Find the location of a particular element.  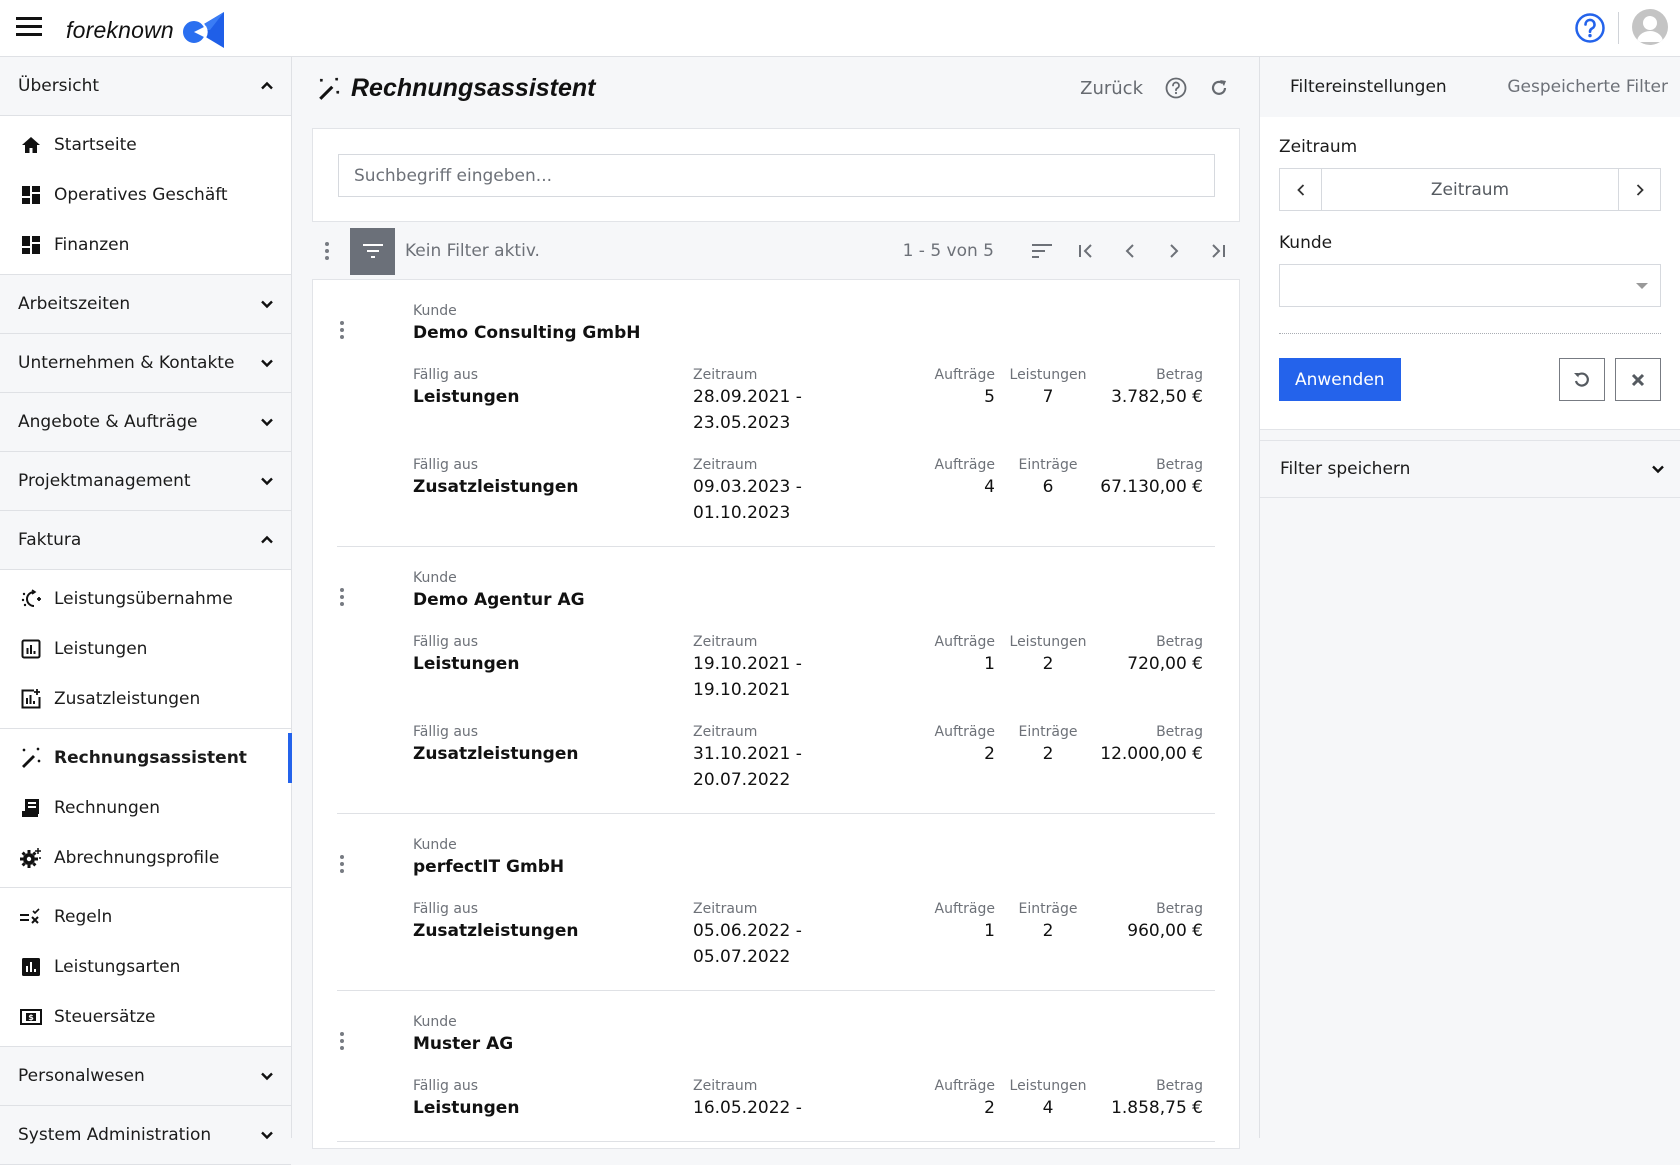

sidebar-section-unternehmen-kontakte: Unternehmen & Kontakte is located at coordinates (145, 363).